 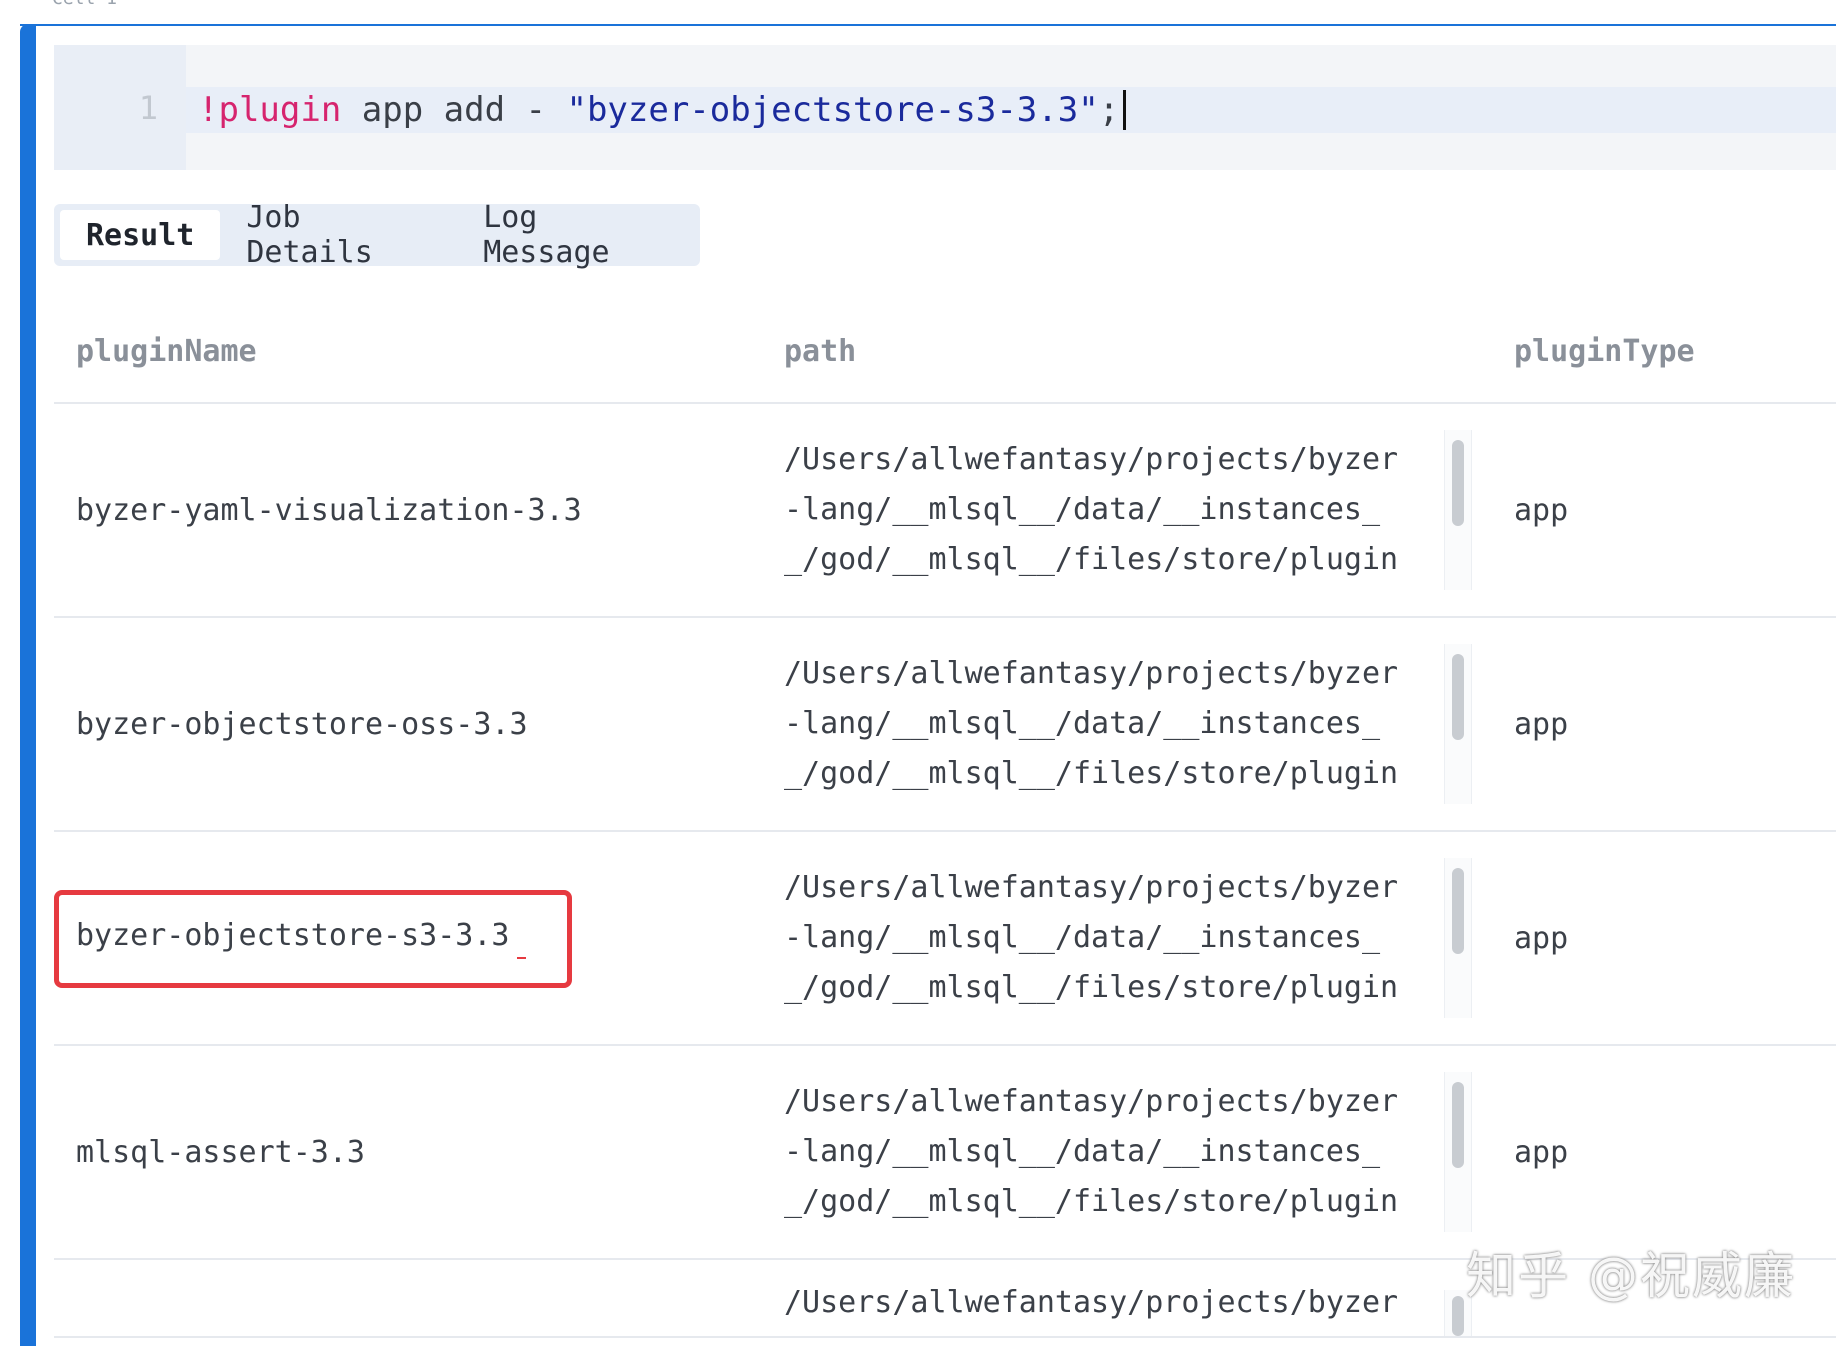 I want to click on watermark: 知乎 @祝威廉, so click(x=1631, y=1276).